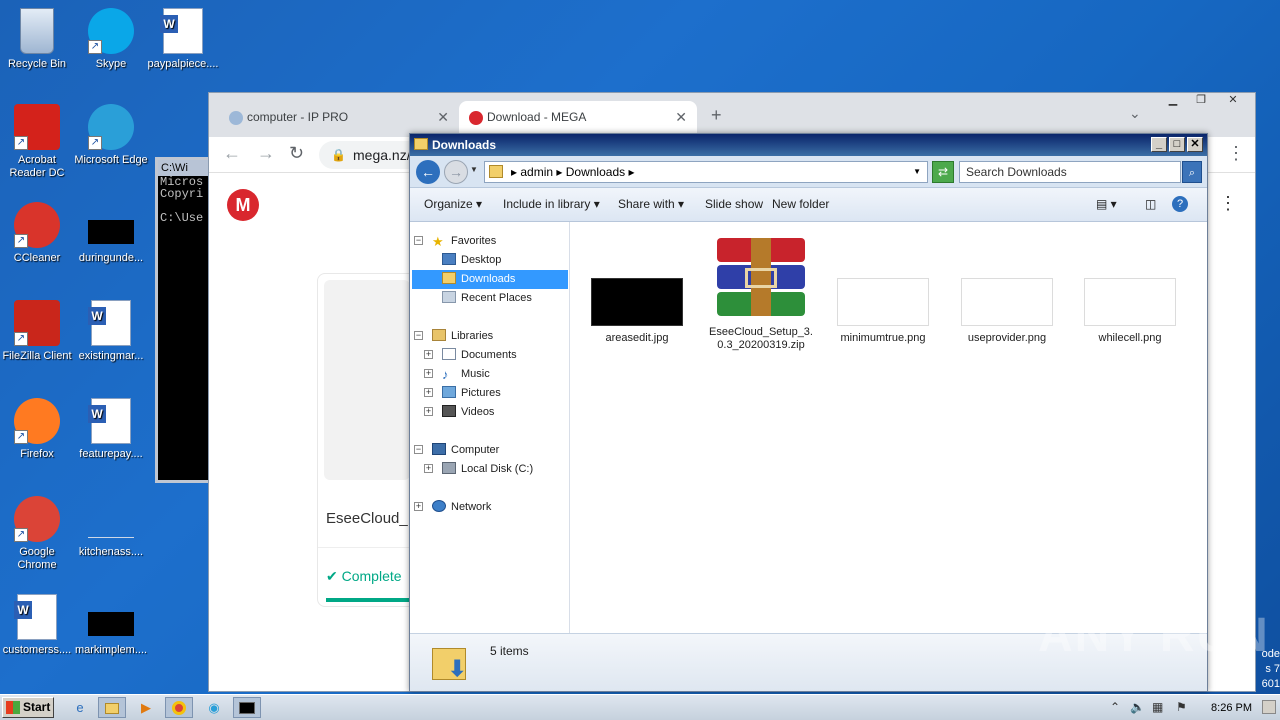  What do you see at coordinates (1135, 113) in the screenshot?
I see `tab-search-chevron-icon: ⌄` at bounding box center [1135, 113].